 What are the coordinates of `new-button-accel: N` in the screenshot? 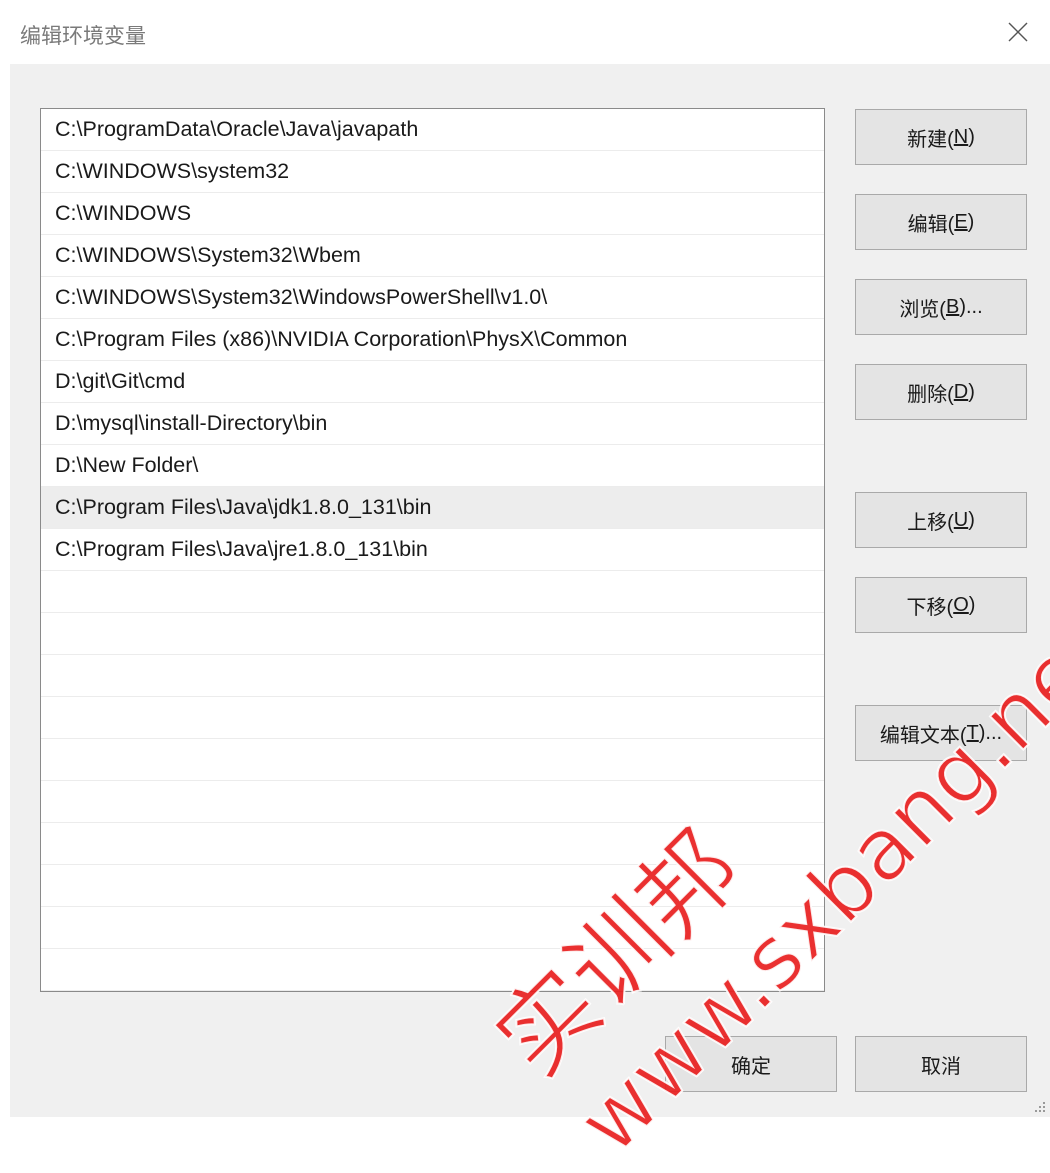 It's located at (961, 136).